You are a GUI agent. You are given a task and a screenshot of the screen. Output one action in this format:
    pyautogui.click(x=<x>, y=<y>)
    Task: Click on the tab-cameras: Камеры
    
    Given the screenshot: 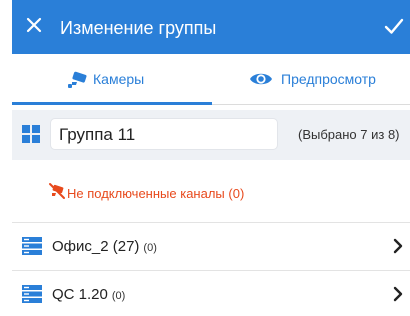 What is the action you would take?
    pyautogui.click(x=112, y=79)
    